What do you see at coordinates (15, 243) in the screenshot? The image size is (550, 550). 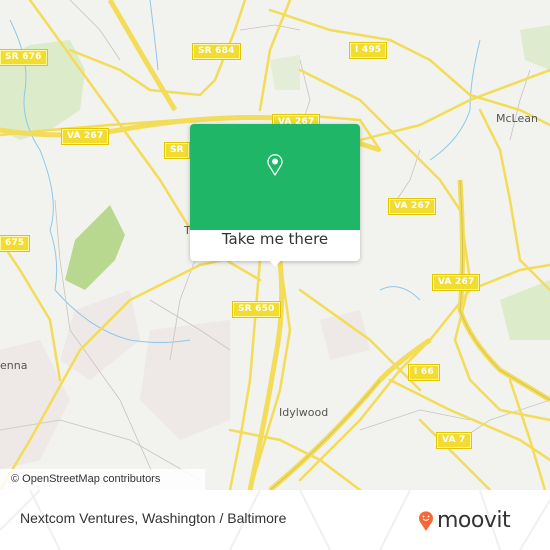 I see `road-shield-675: 675` at bounding box center [15, 243].